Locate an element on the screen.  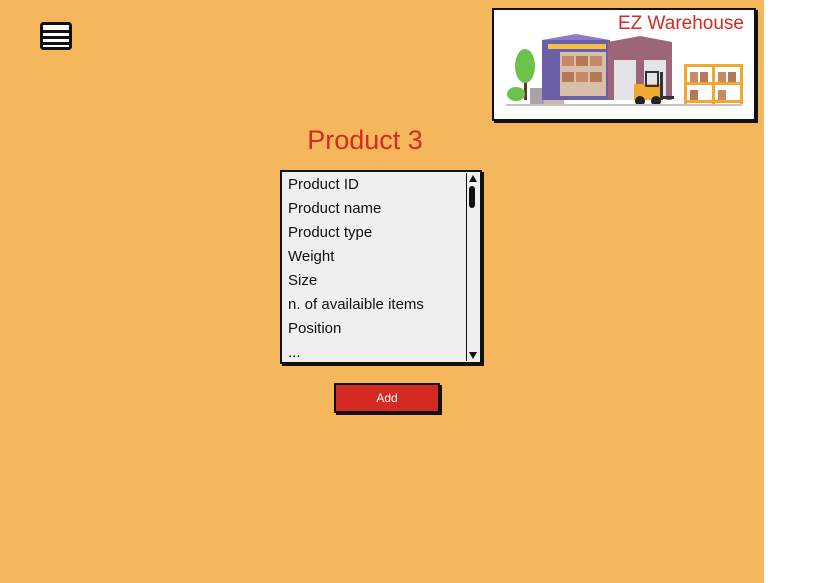
hamburger-menu-icon is located at coordinates (56, 36).